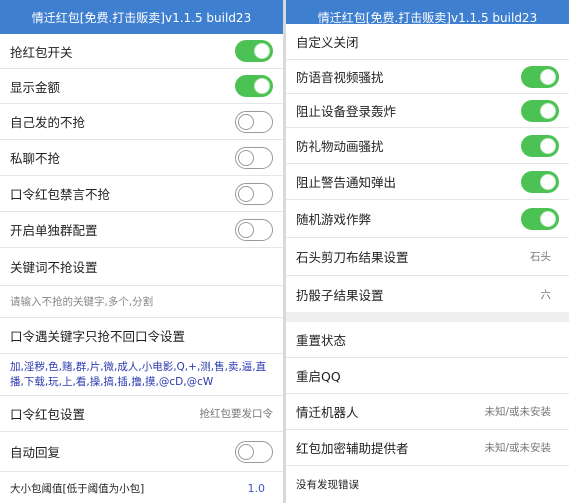 This screenshot has width=569, height=503. What do you see at coordinates (256, 488) in the screenshot?
I see `setting-value: 1.0` at bounding box center [256, 488].